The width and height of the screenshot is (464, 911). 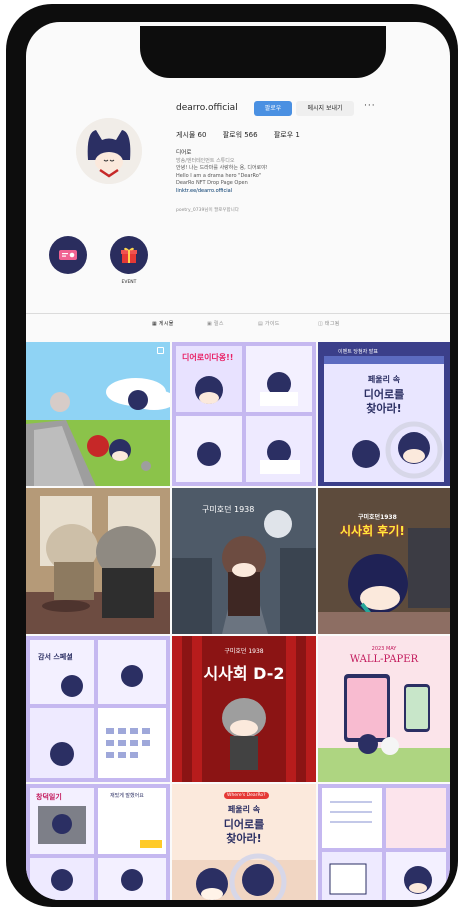 What do you see at coordinates (287, 135) in the screenshot?
I see `following-count: 팔로우 1` at bounding box center [287, 135].